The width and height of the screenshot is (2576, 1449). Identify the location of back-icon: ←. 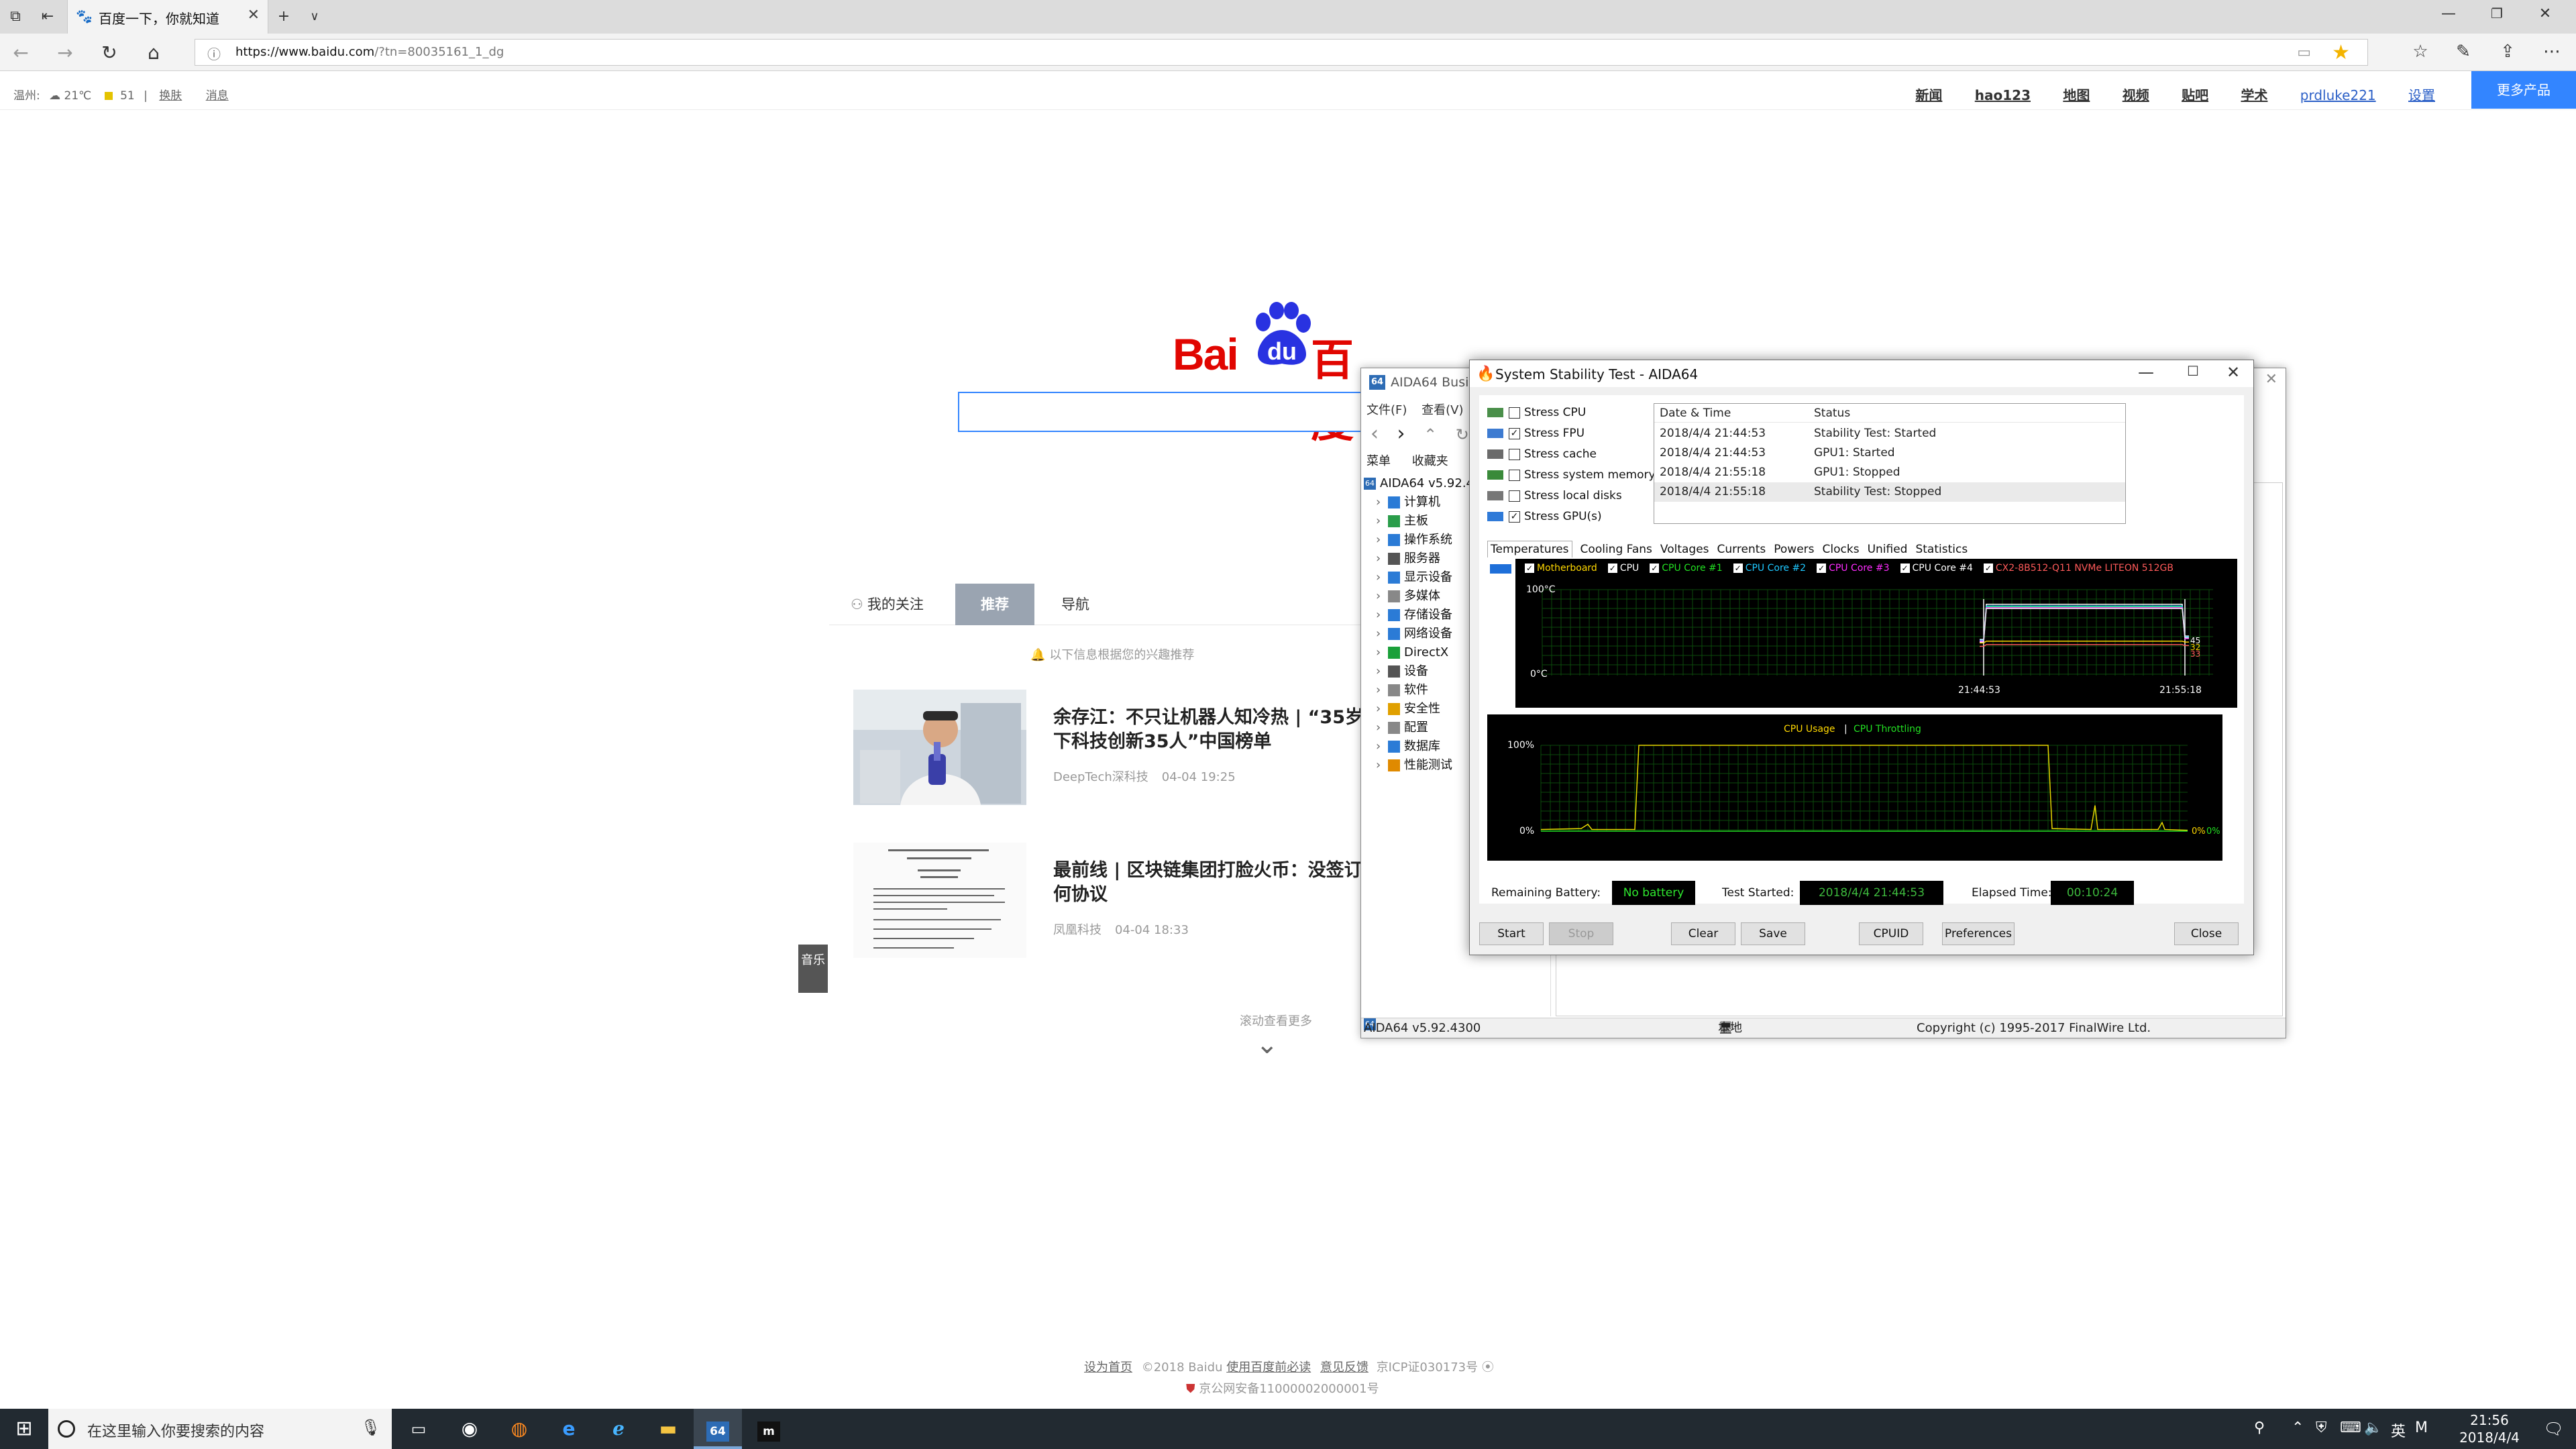
(20, 53).